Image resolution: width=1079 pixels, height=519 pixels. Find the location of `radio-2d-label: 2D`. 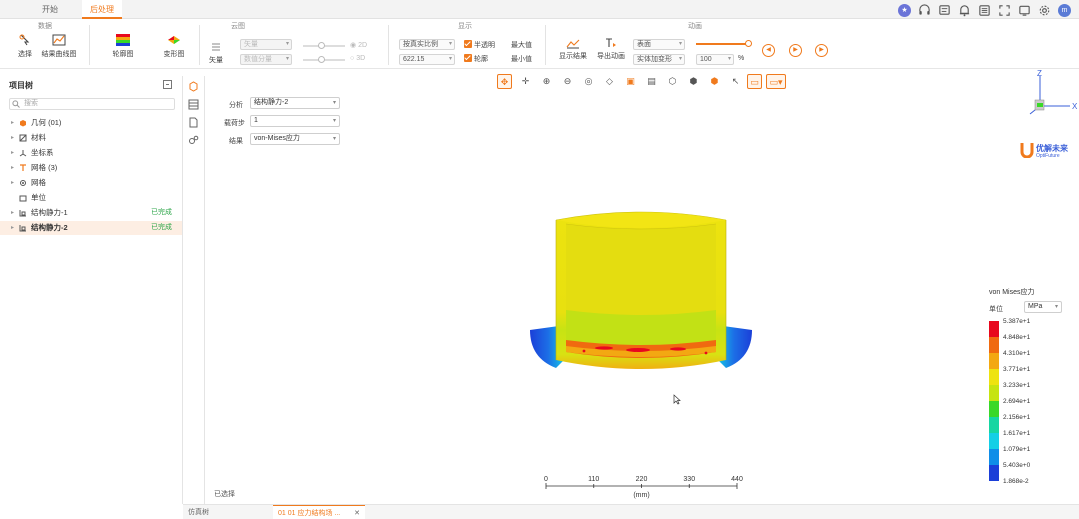

radio-2d-label: 2D is located at coordinates (363, 45).